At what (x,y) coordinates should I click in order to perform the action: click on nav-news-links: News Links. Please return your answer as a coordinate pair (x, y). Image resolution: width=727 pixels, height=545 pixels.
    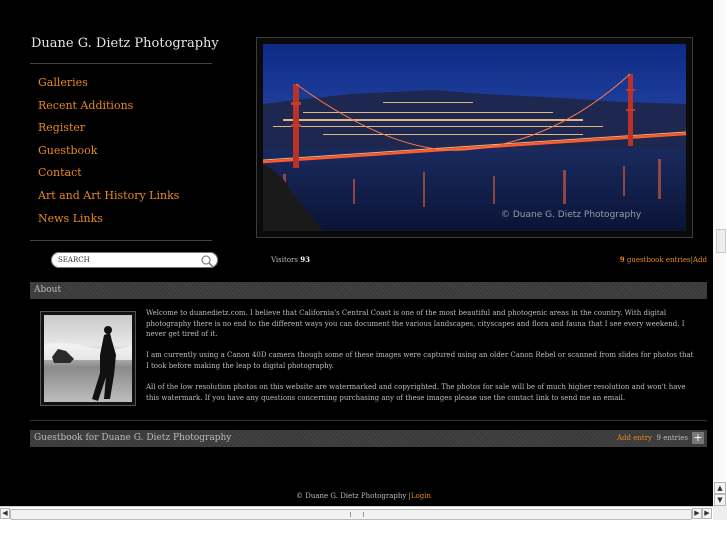
    Looking at the image, I should click on (108, 222).